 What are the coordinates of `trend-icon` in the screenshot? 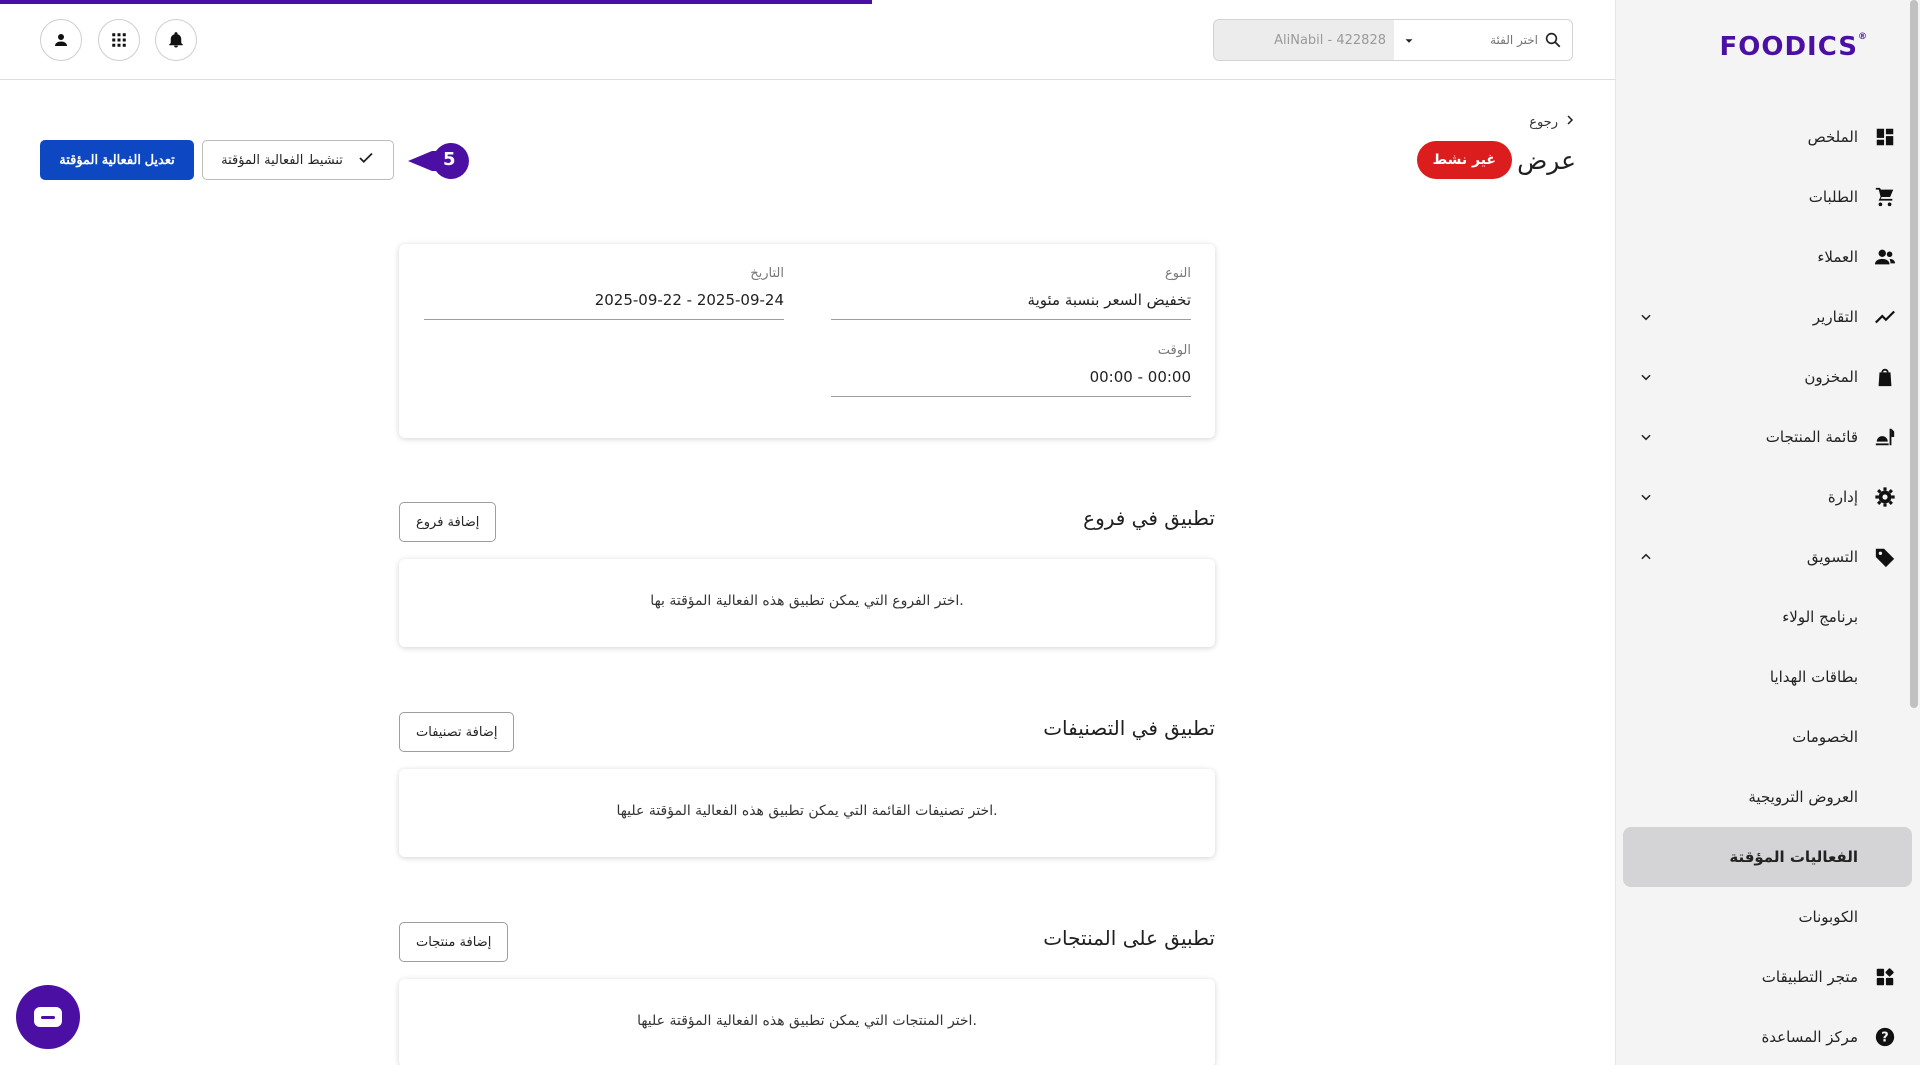 It's located at (1885, 317).